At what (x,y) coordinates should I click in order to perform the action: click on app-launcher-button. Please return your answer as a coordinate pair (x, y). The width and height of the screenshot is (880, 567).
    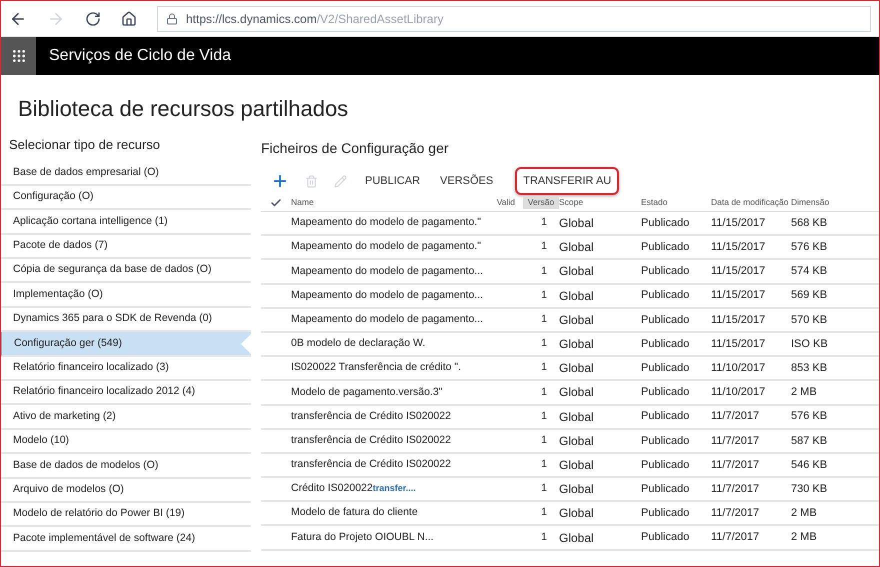
    Looking at the image, I should click on (18, 56).